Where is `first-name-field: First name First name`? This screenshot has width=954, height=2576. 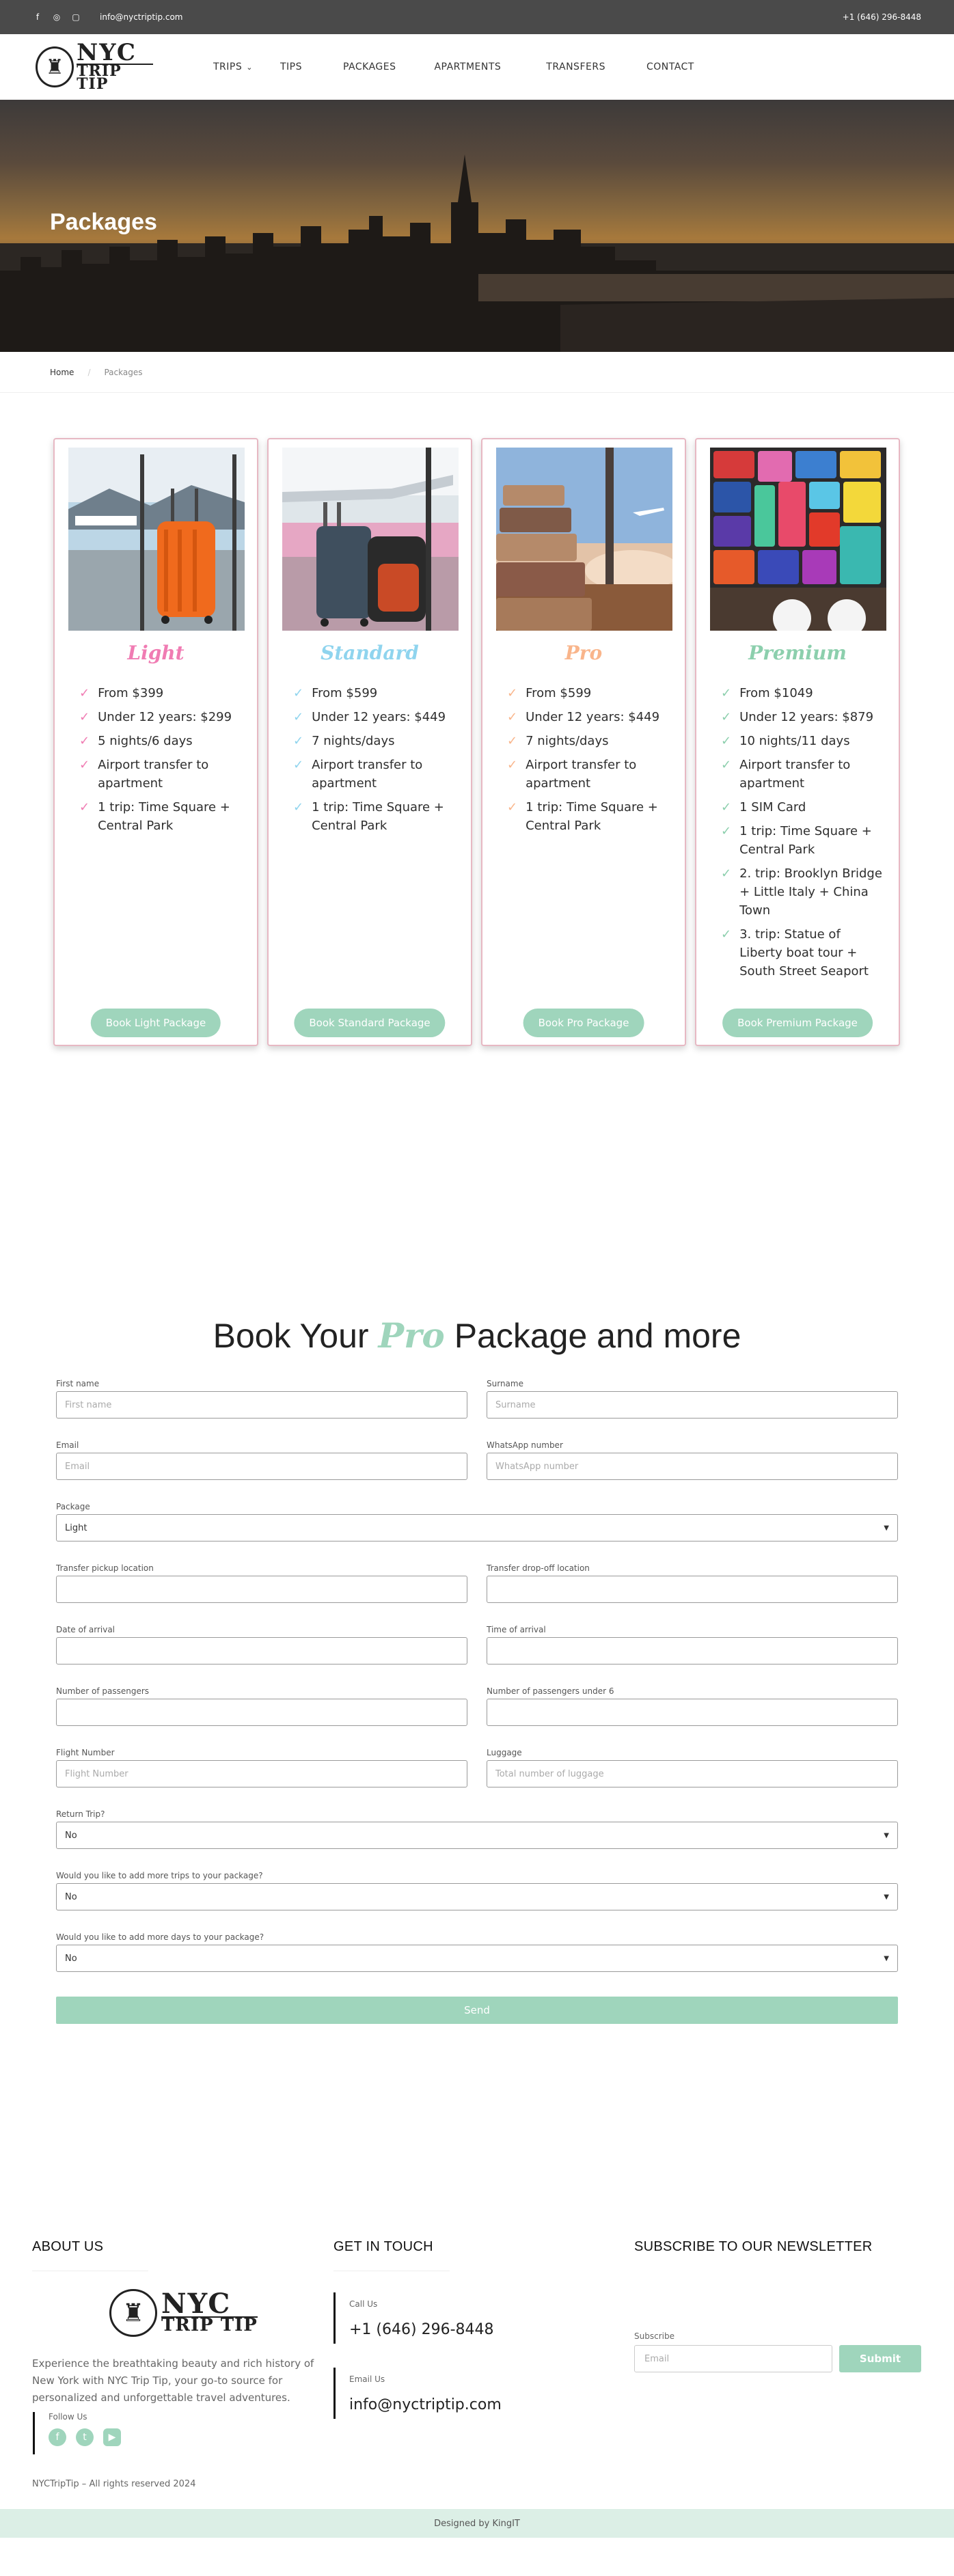
first-name-field: First name First name is located at coordinates (261, 1399).